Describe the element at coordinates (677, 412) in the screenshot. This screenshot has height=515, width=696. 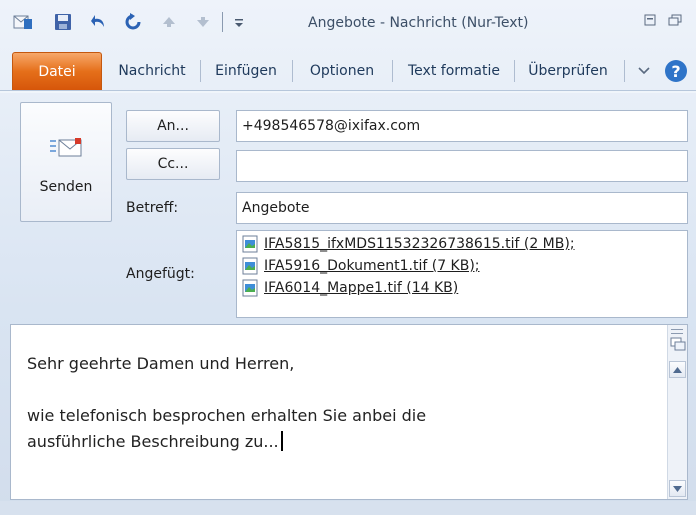
I see `vertical-scrollbar` at that location.